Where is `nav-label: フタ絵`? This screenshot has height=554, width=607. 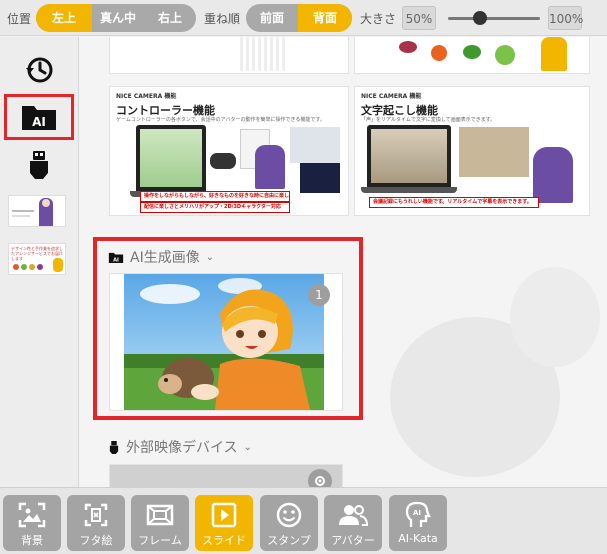
nav-label: フタ絵 is located at coordinates (96, 540).